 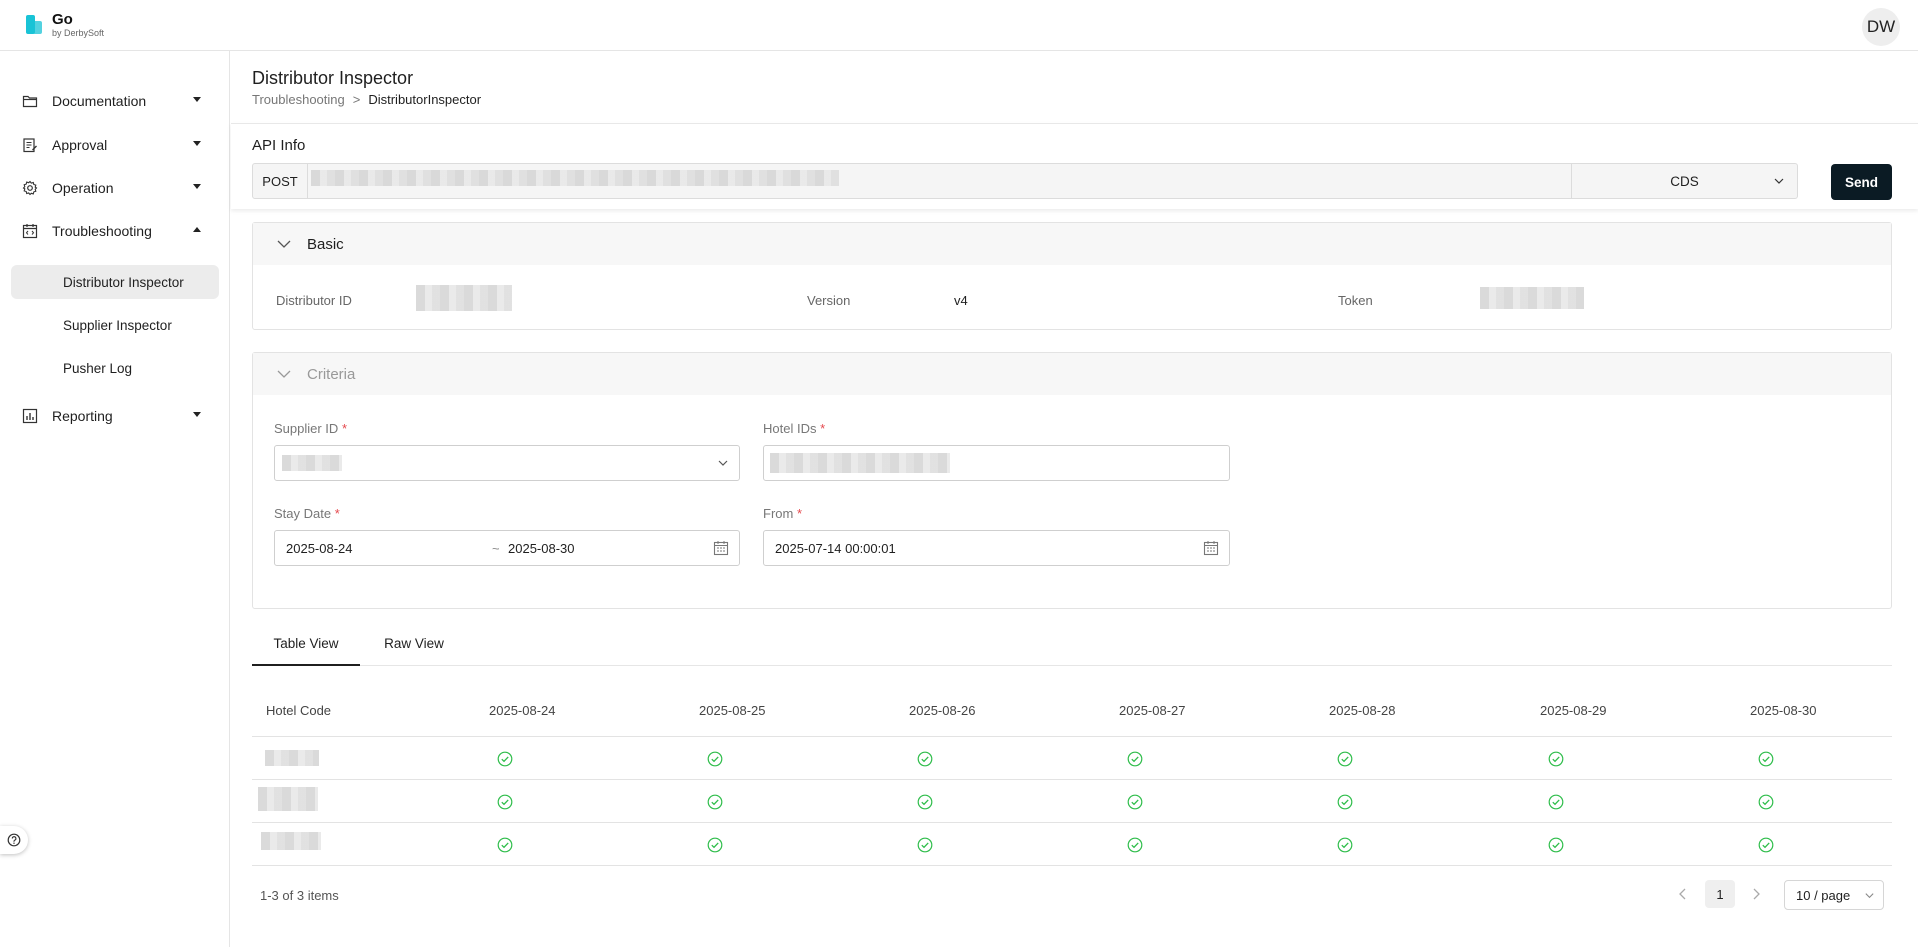 What do you see at coordinates (1756, 894) in the screenshot?
I see `chevron-right-icon` at bounding box center [1756, 894].